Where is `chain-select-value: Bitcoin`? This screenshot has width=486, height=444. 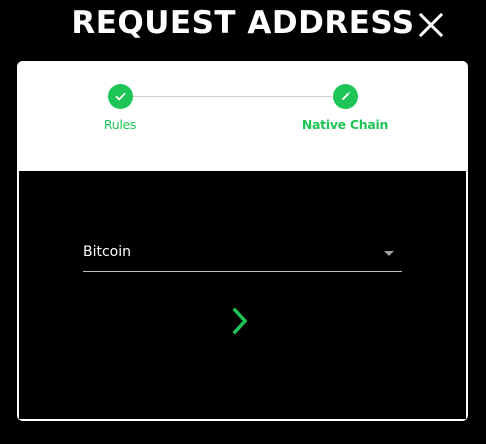
chain-select-value: Bitcoin is located at coordinates (107, 252).